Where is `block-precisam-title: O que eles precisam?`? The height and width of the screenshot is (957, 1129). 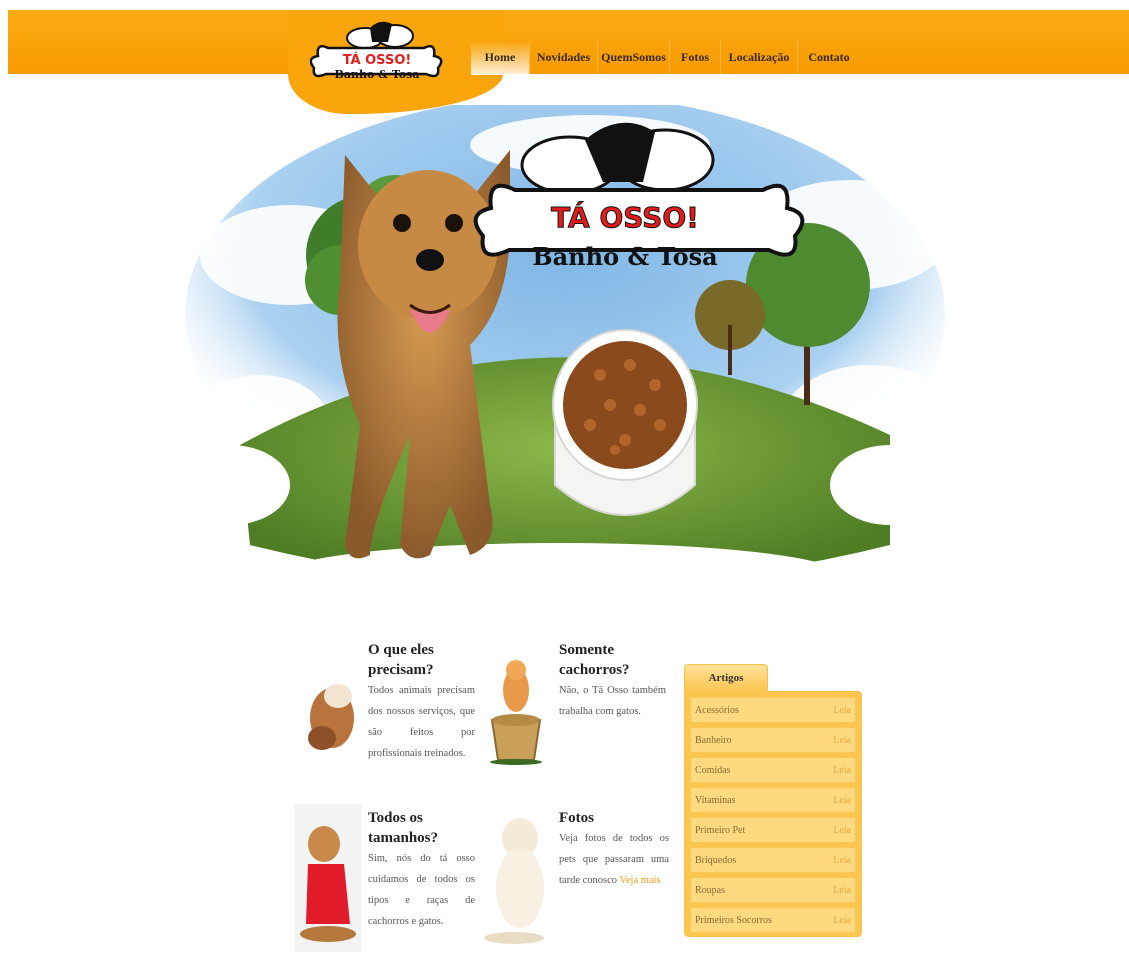
block-precisam-title: O que eles precisam? is located at coordinates (401, 660).